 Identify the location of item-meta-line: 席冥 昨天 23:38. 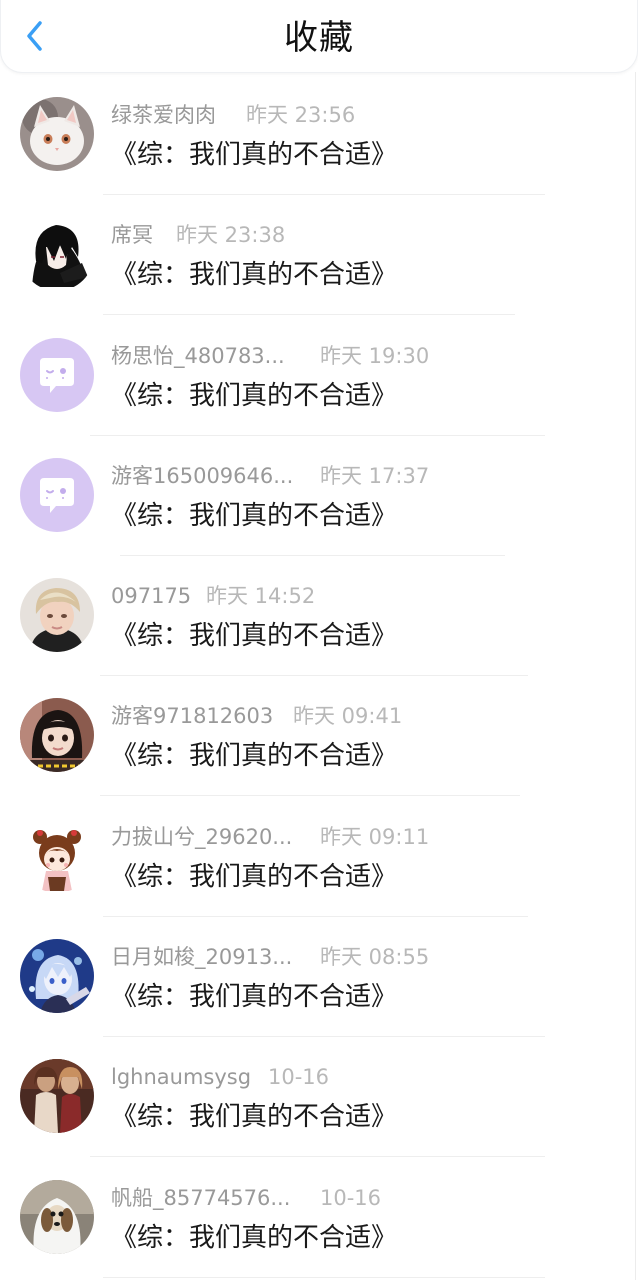
(198, 235).